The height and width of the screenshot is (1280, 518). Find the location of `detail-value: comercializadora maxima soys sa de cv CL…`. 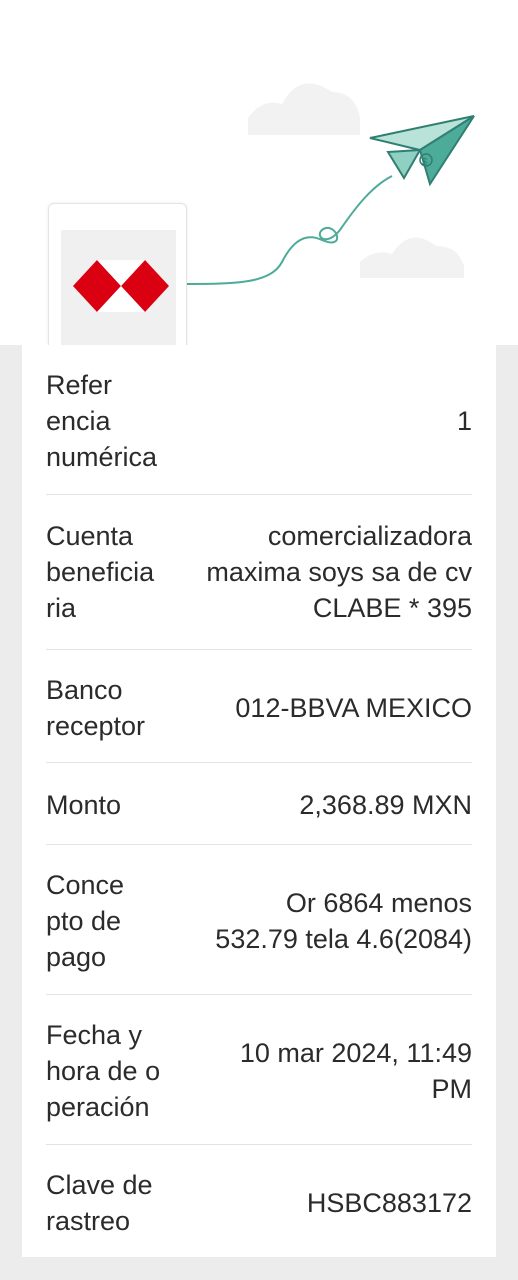

detail-value: comercializadora maxima soys sa de cv CL… is located at coordinates (339, 572).